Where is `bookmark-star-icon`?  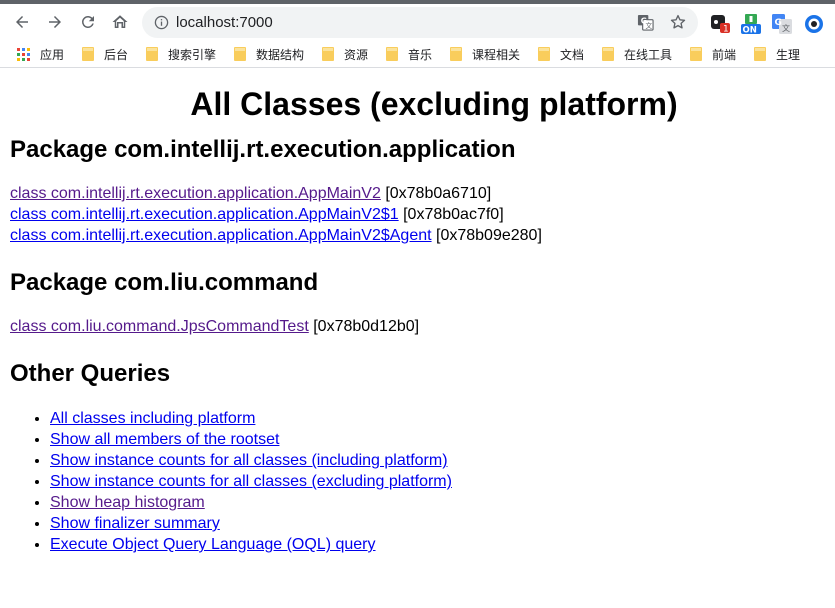 bookmark-star-icon is located at coordinates (678, 22).